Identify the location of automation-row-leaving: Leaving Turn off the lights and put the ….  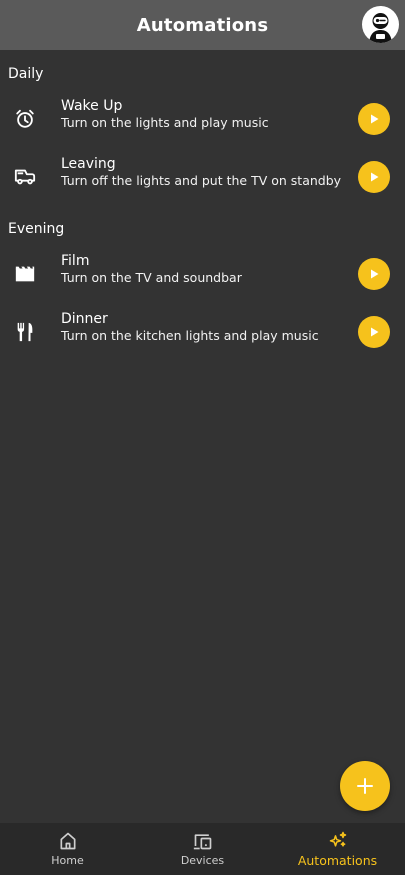
(202, 177).